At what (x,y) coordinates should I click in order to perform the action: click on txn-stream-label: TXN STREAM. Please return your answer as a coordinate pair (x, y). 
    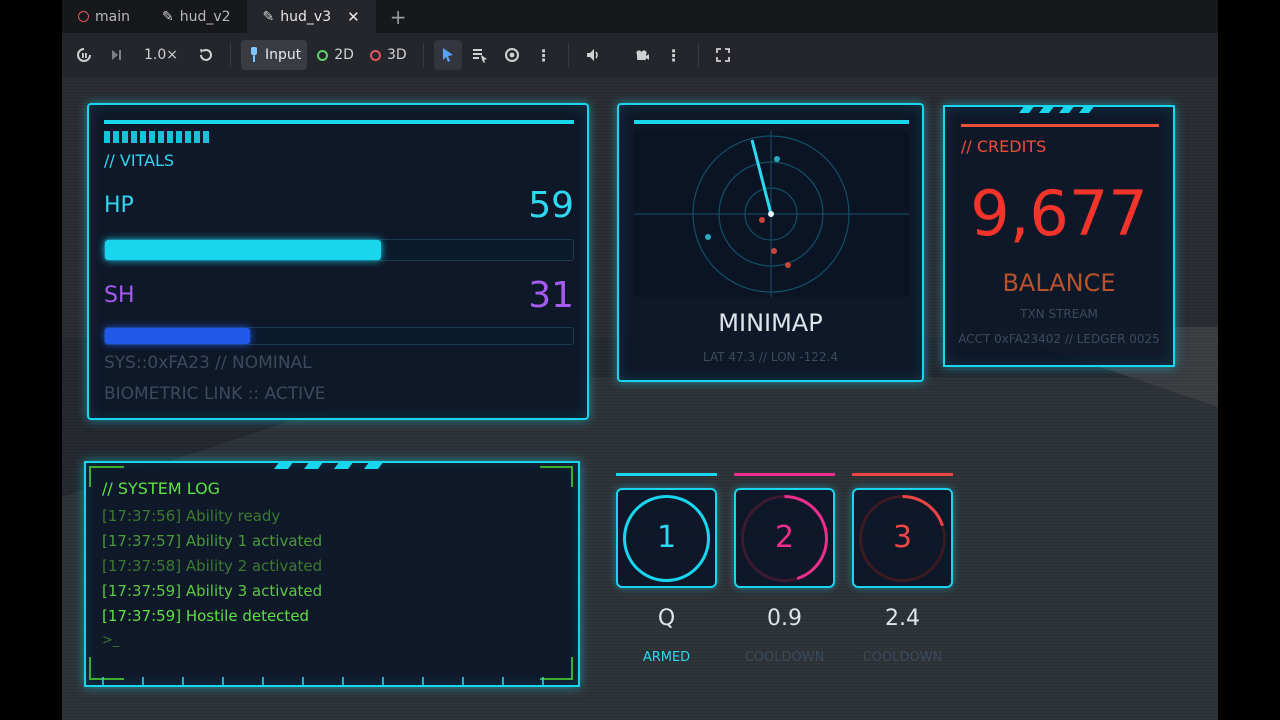
    Looking at the image, I should click on (1059, 314).